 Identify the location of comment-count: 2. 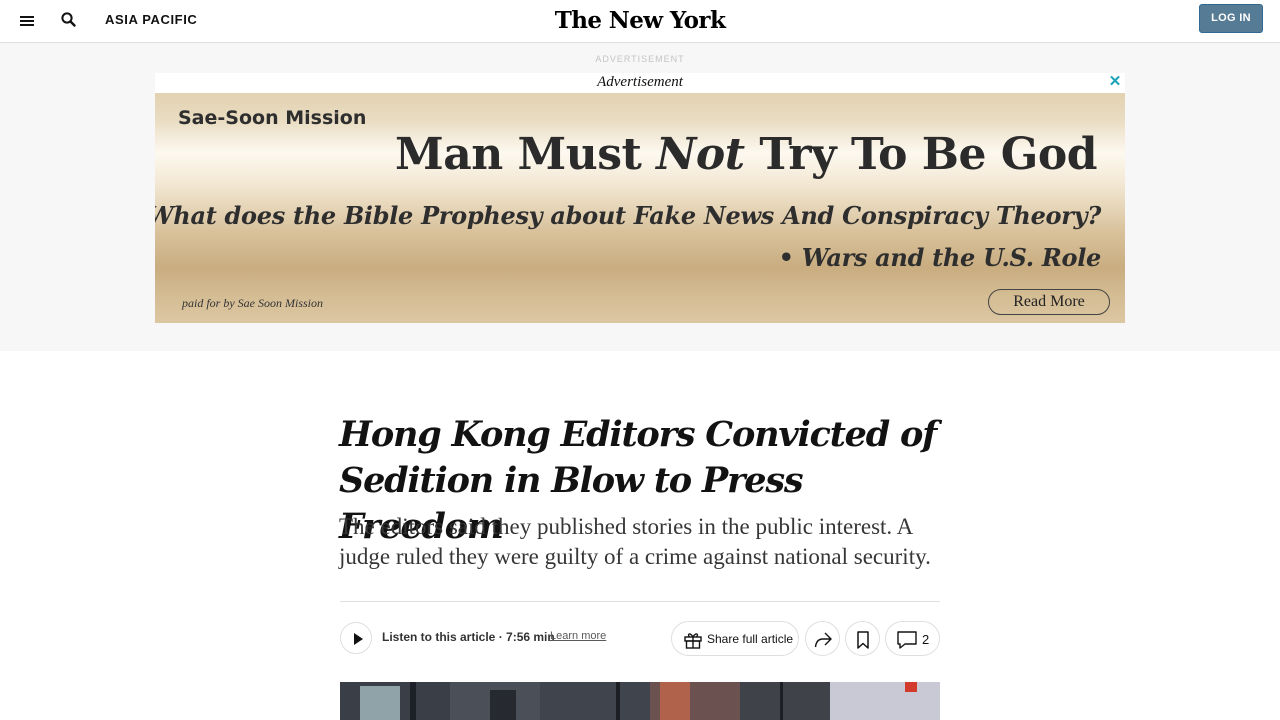
(926, 639).